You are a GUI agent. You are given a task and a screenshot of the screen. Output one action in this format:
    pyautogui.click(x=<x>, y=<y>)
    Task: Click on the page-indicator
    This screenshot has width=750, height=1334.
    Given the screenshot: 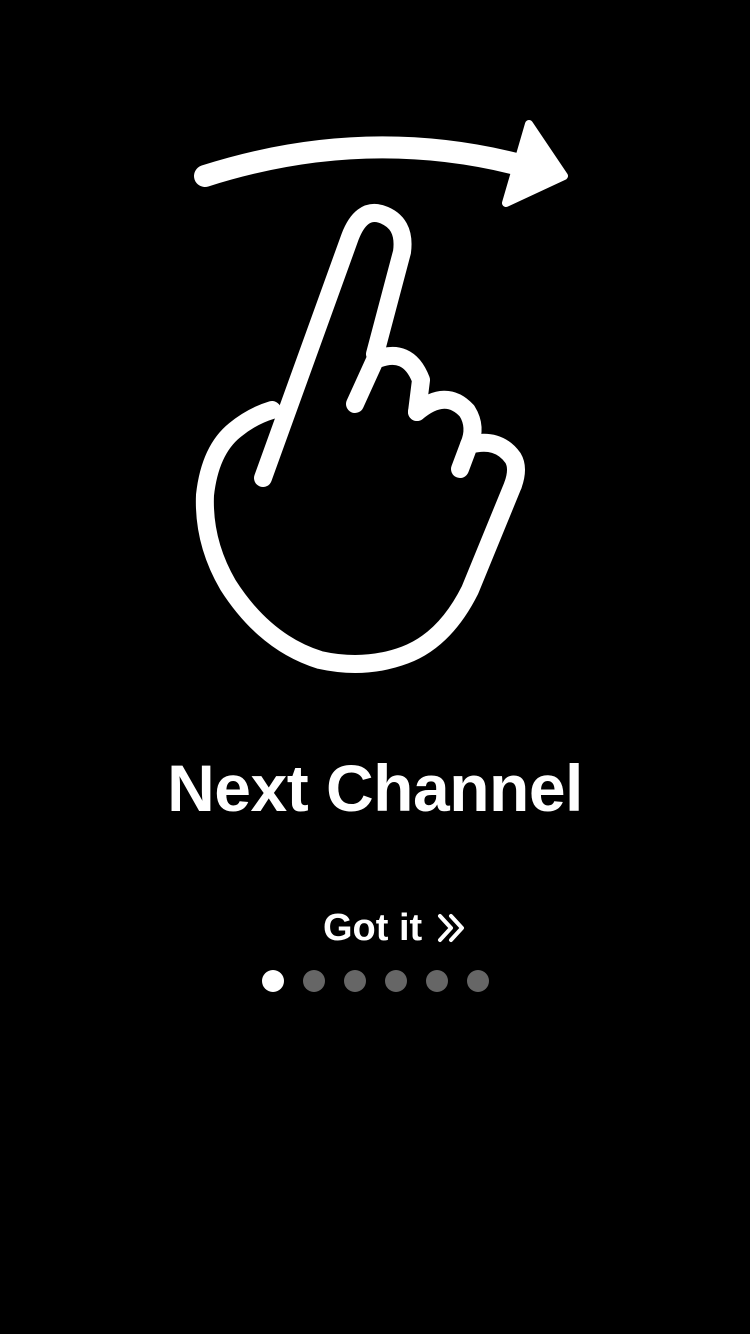 What is the action you would take?
    pyautogui.click(x=375, y=981)
    